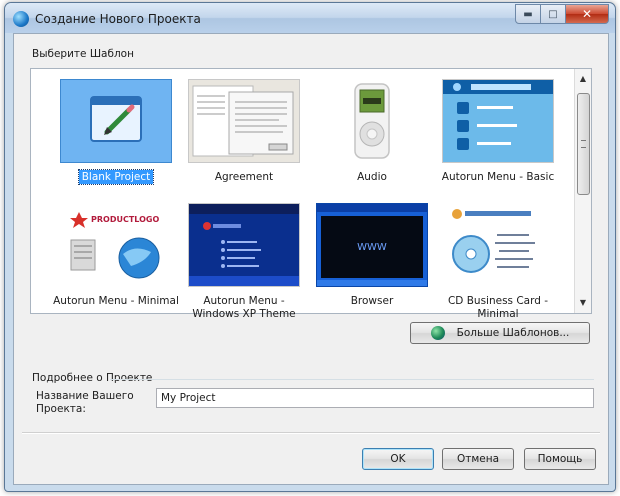  I want to click on template-label-text: Blank Project, so click(116, 177).